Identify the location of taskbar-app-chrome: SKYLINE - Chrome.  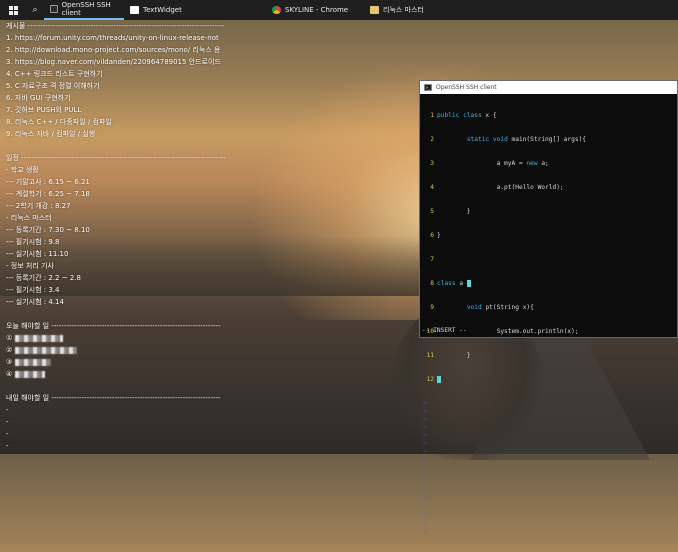
(313, 10).